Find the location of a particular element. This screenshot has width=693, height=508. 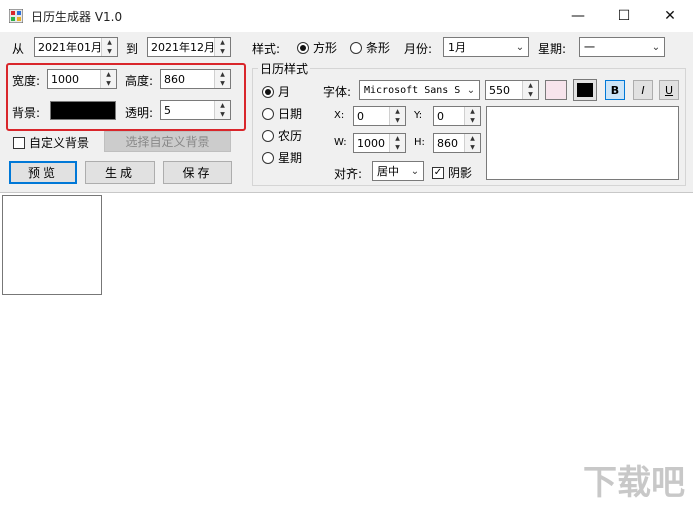

style-label: 样式: is located at coordinates (266, 49).